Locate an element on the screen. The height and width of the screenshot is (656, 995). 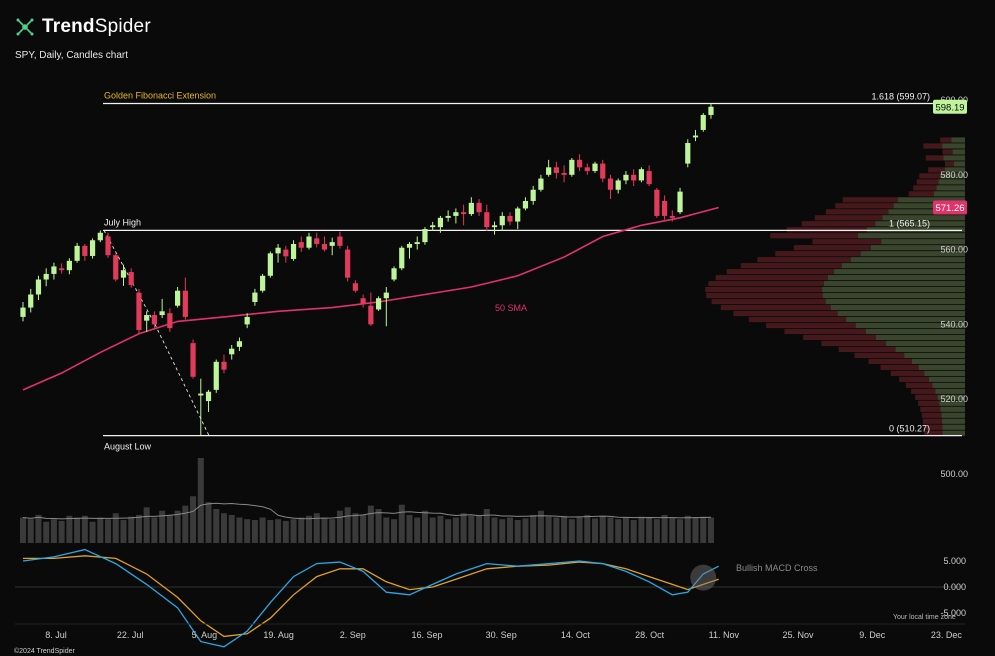
price-axis-tick: 540.00 is located at coordinates (954, 324).